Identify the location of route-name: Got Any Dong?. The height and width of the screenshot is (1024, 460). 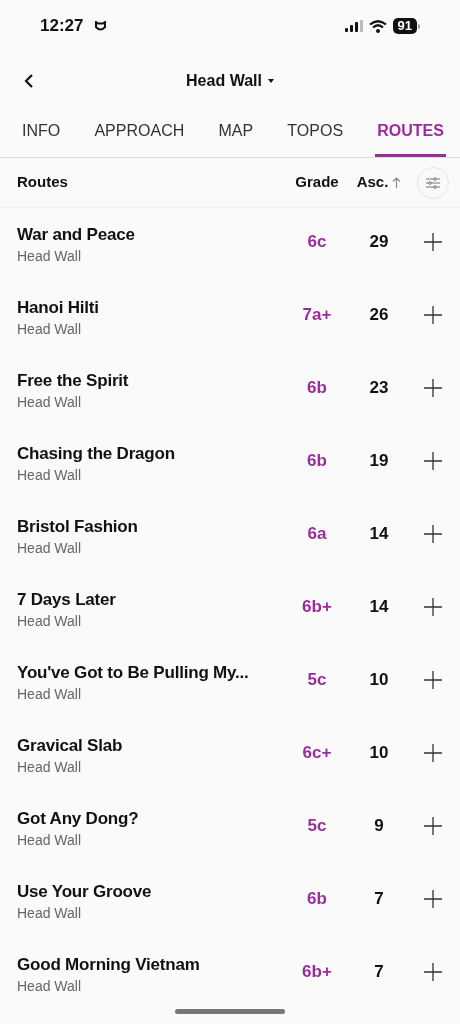
(152, 818).